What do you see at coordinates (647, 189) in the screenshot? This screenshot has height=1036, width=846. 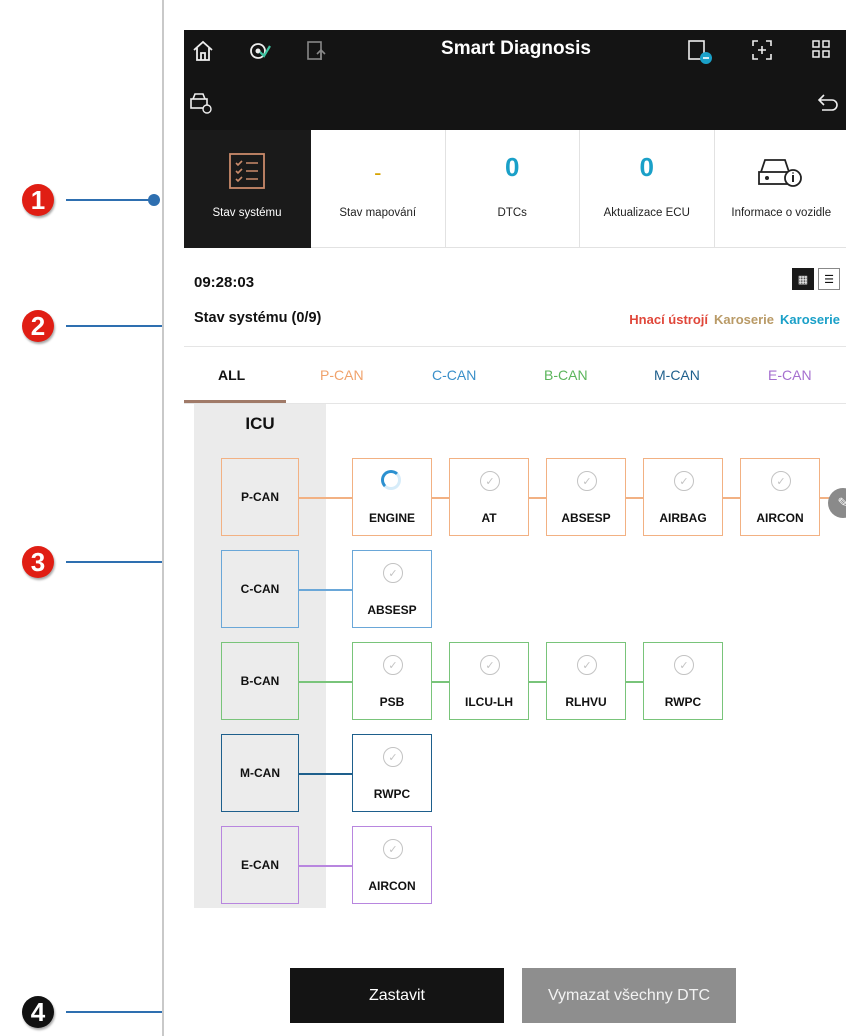 I see `tile-ecu-update: 0 Aktualizace ECU` at bounding box center [647, 189].